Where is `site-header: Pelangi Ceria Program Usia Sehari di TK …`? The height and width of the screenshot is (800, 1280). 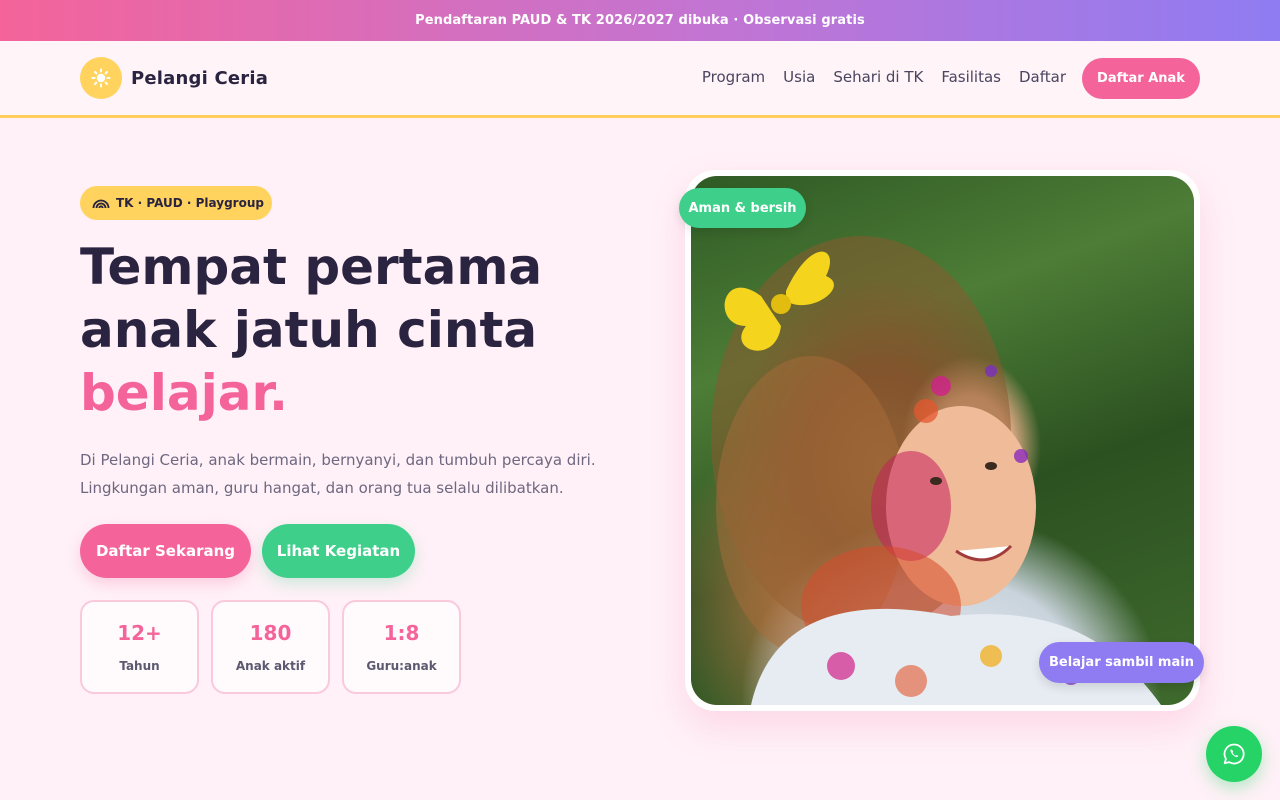 site-header: Pelangi Ceria Program Usia Sehari di TK … is located at coordinates (640, 79).